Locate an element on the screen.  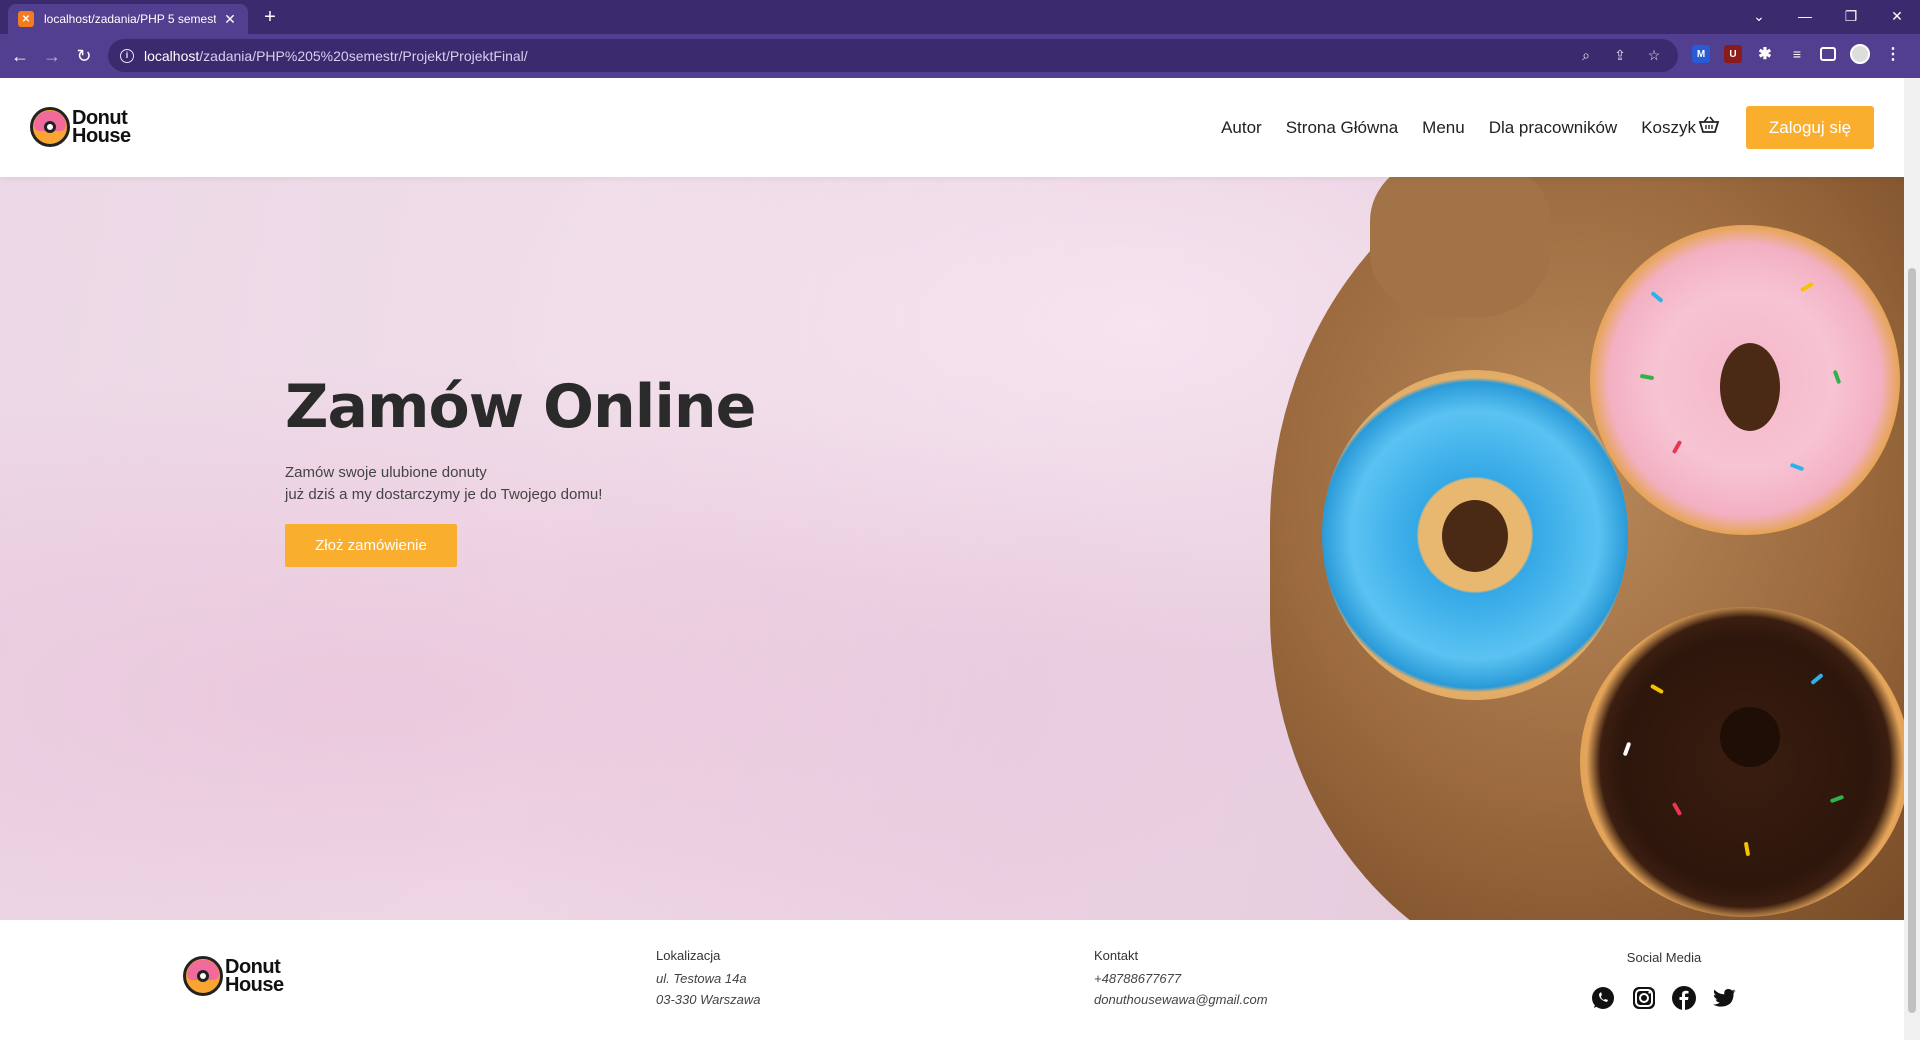
side-panel-icon is located at coordinates (1828, 54).